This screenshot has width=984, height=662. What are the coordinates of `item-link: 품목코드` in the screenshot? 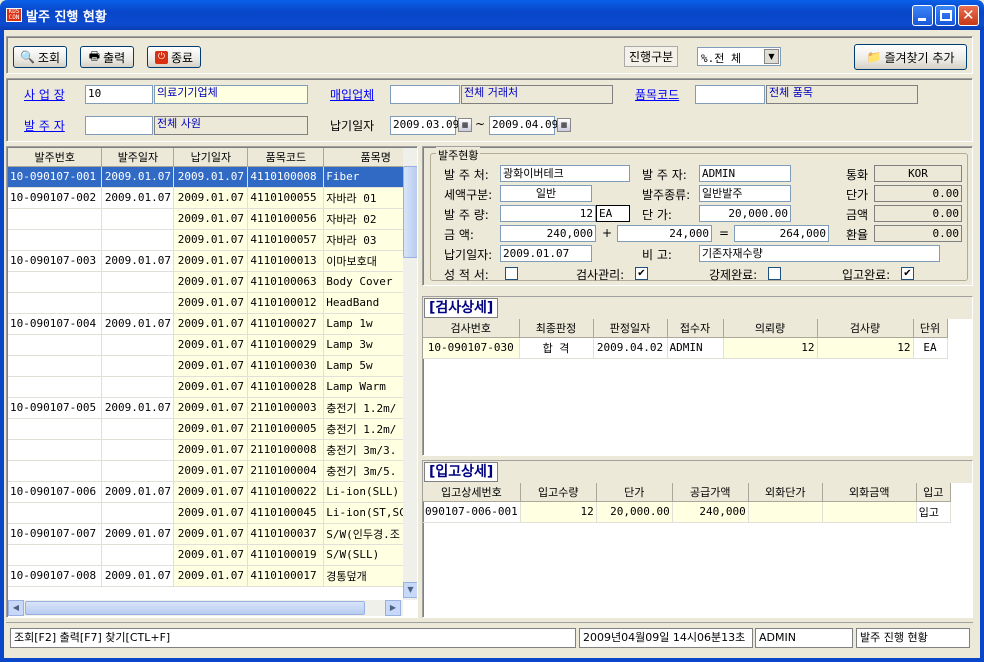 It's located at (657, 94).